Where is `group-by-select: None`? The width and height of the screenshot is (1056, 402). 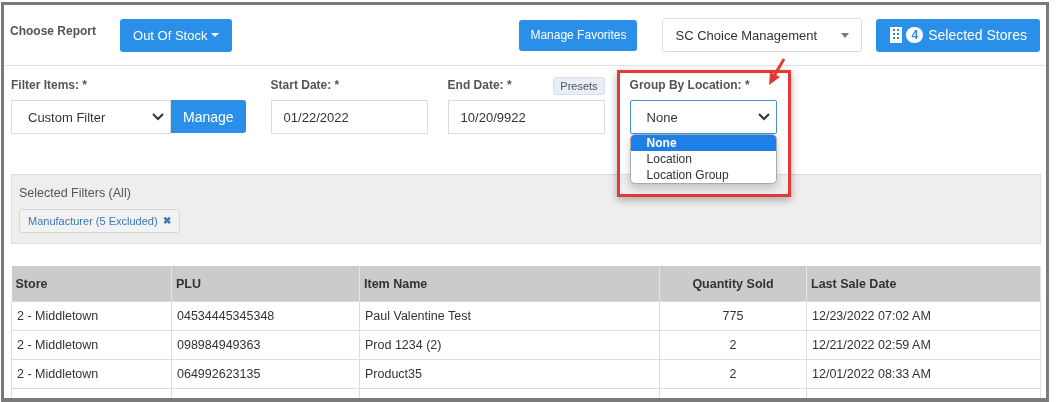 group-by-select: None is located at coordinates (703, 117).